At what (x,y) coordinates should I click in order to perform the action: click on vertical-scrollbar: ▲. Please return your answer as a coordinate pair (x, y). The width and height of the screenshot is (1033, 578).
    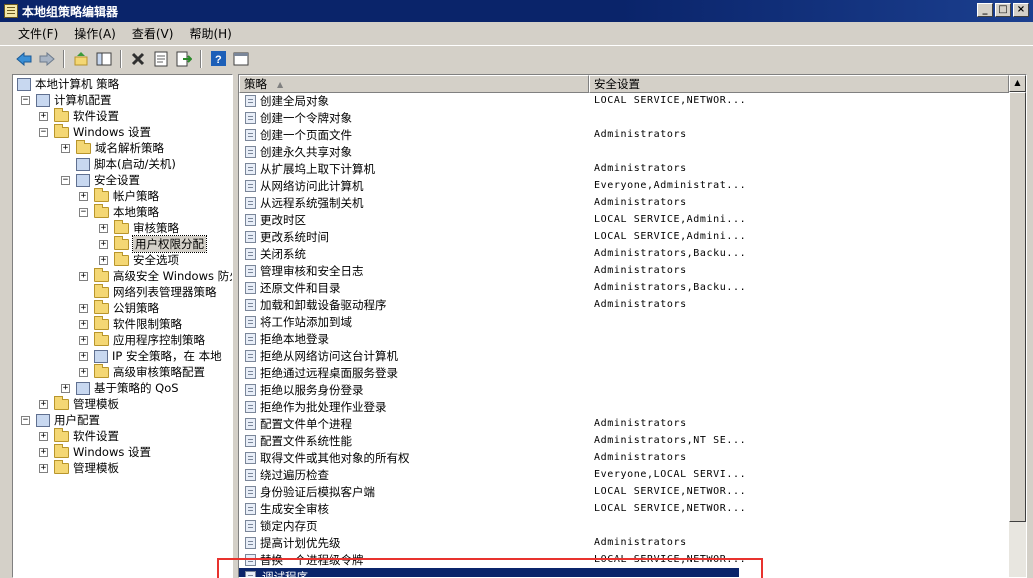
    Looking at the image, I should click on (1017, 326).